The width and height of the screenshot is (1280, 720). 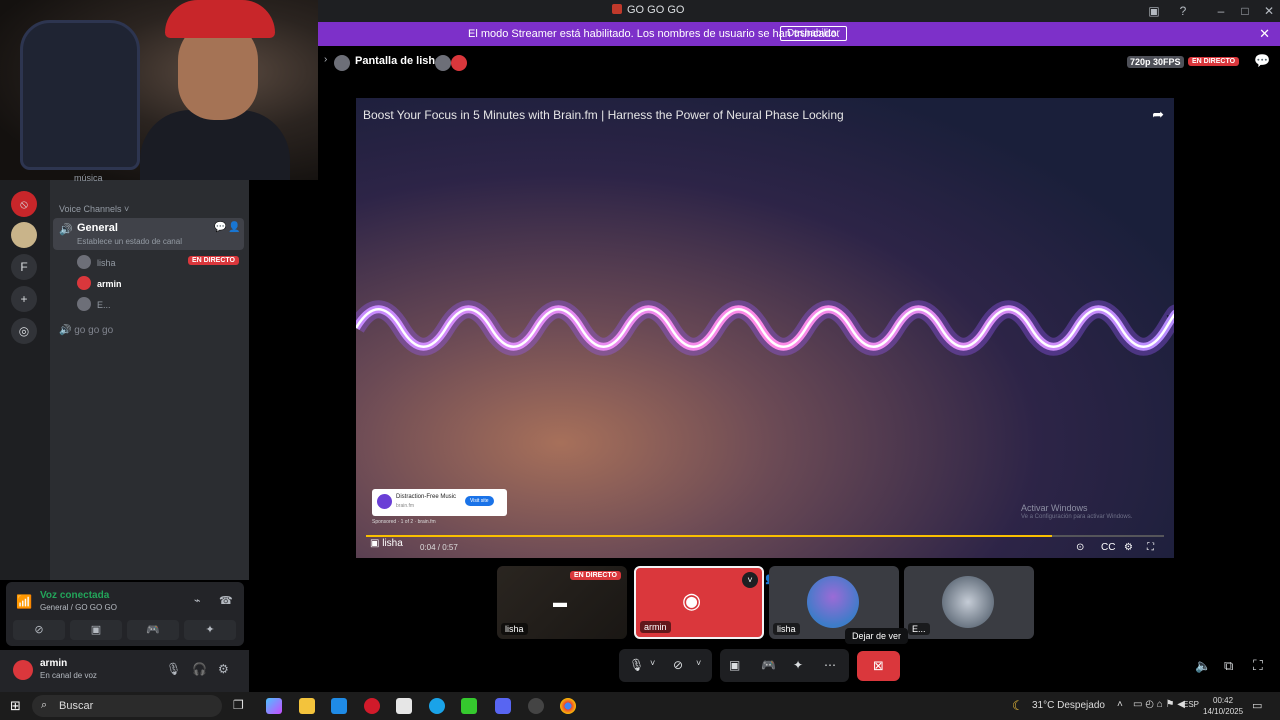 I want to click on app-icon, so click(x=372, y=706).